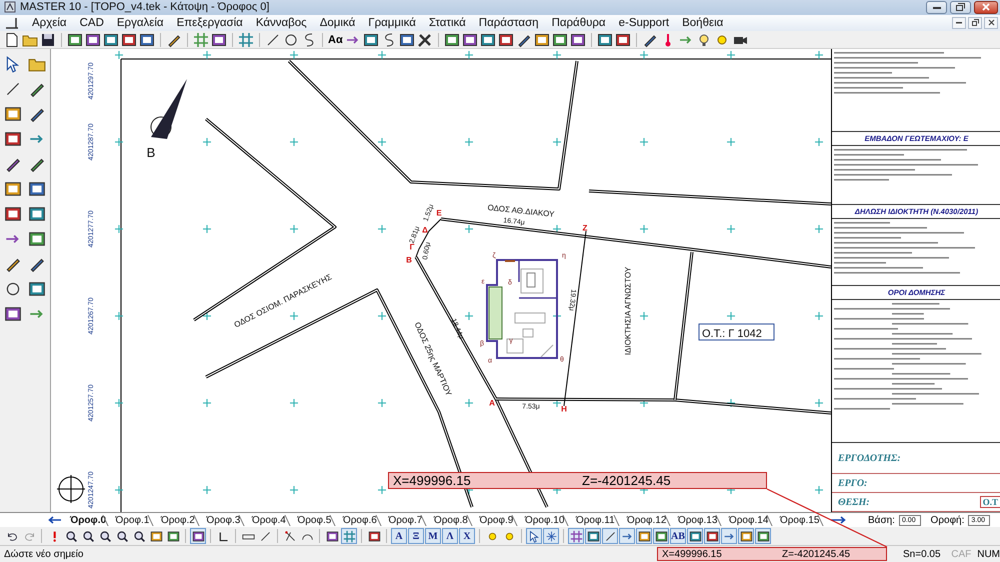 This screenshot has width=1000, height=562. I want to click on crosshair-icon, so click(71, 489).